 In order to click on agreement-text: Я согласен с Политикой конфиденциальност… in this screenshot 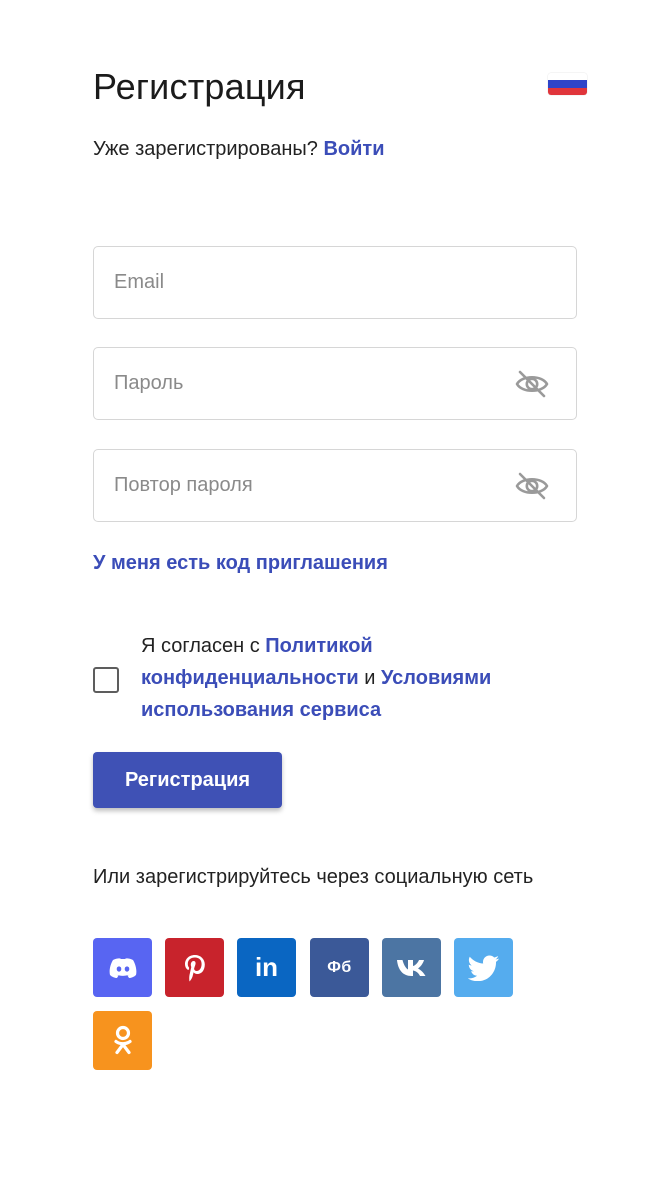, I will do `click(351, 678)`.